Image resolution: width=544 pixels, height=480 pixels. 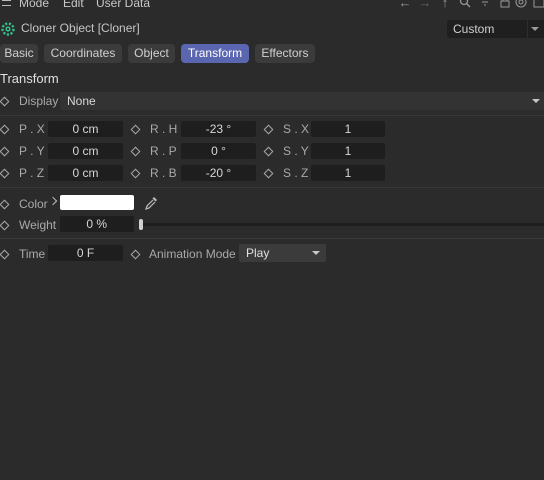 What do you see at coordinates (272, 7) in the screenshot?
I see `menu-bar: Mode Edit User Data ← → ↑` at bounding box center [272, 7].